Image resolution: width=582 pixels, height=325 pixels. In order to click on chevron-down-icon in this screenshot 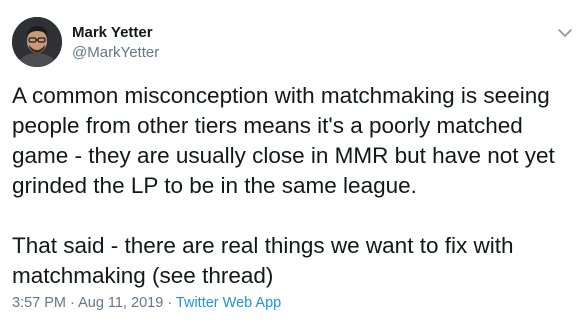, I will do `click(565, 33)`.